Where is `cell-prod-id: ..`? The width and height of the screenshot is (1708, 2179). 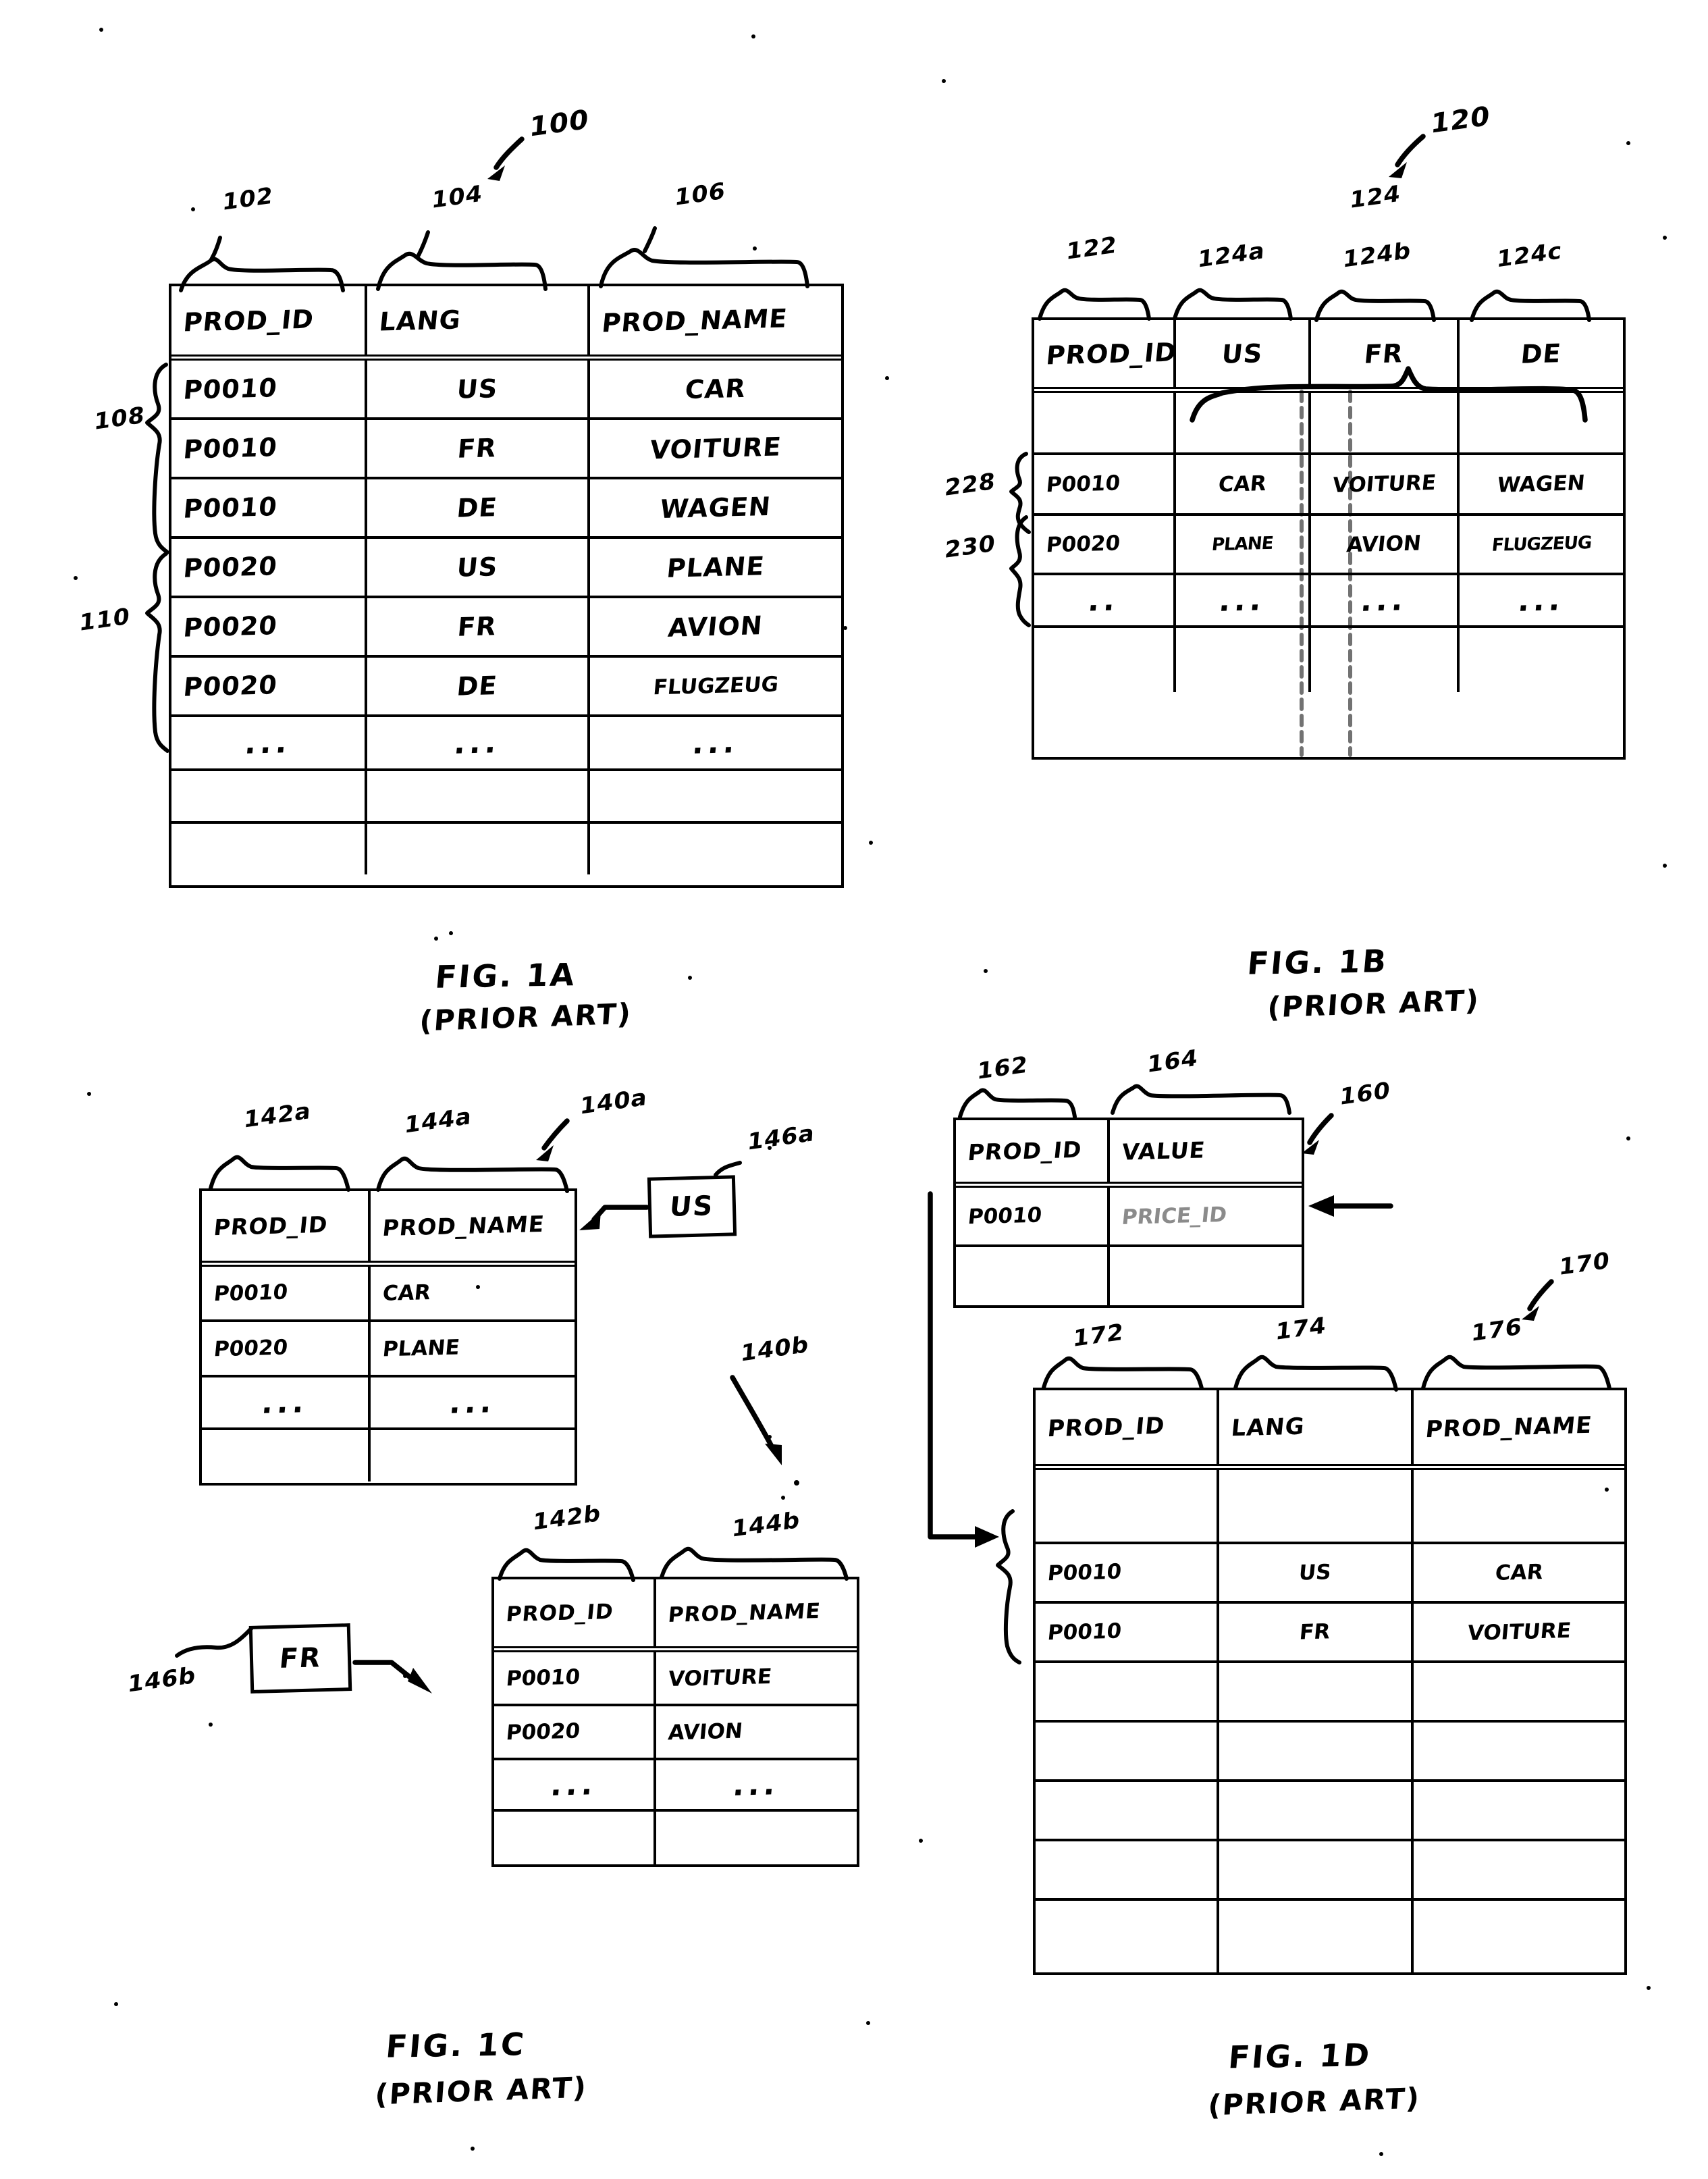 cell-prod-id: .. is located at coordinates (1105, 600).